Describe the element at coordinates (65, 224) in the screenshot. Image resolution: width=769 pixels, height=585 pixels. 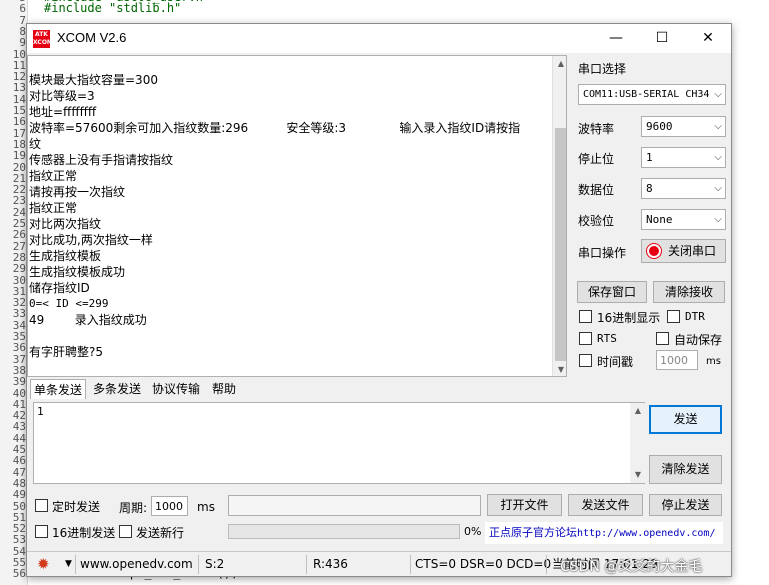
I see `receive-line: 对比两次指纹` at that location.